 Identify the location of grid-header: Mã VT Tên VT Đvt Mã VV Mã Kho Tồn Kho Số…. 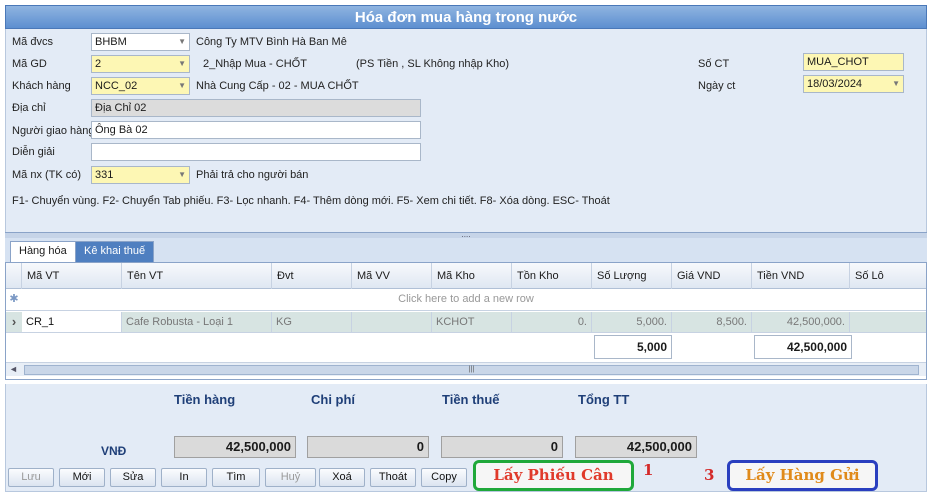
(466, 276).